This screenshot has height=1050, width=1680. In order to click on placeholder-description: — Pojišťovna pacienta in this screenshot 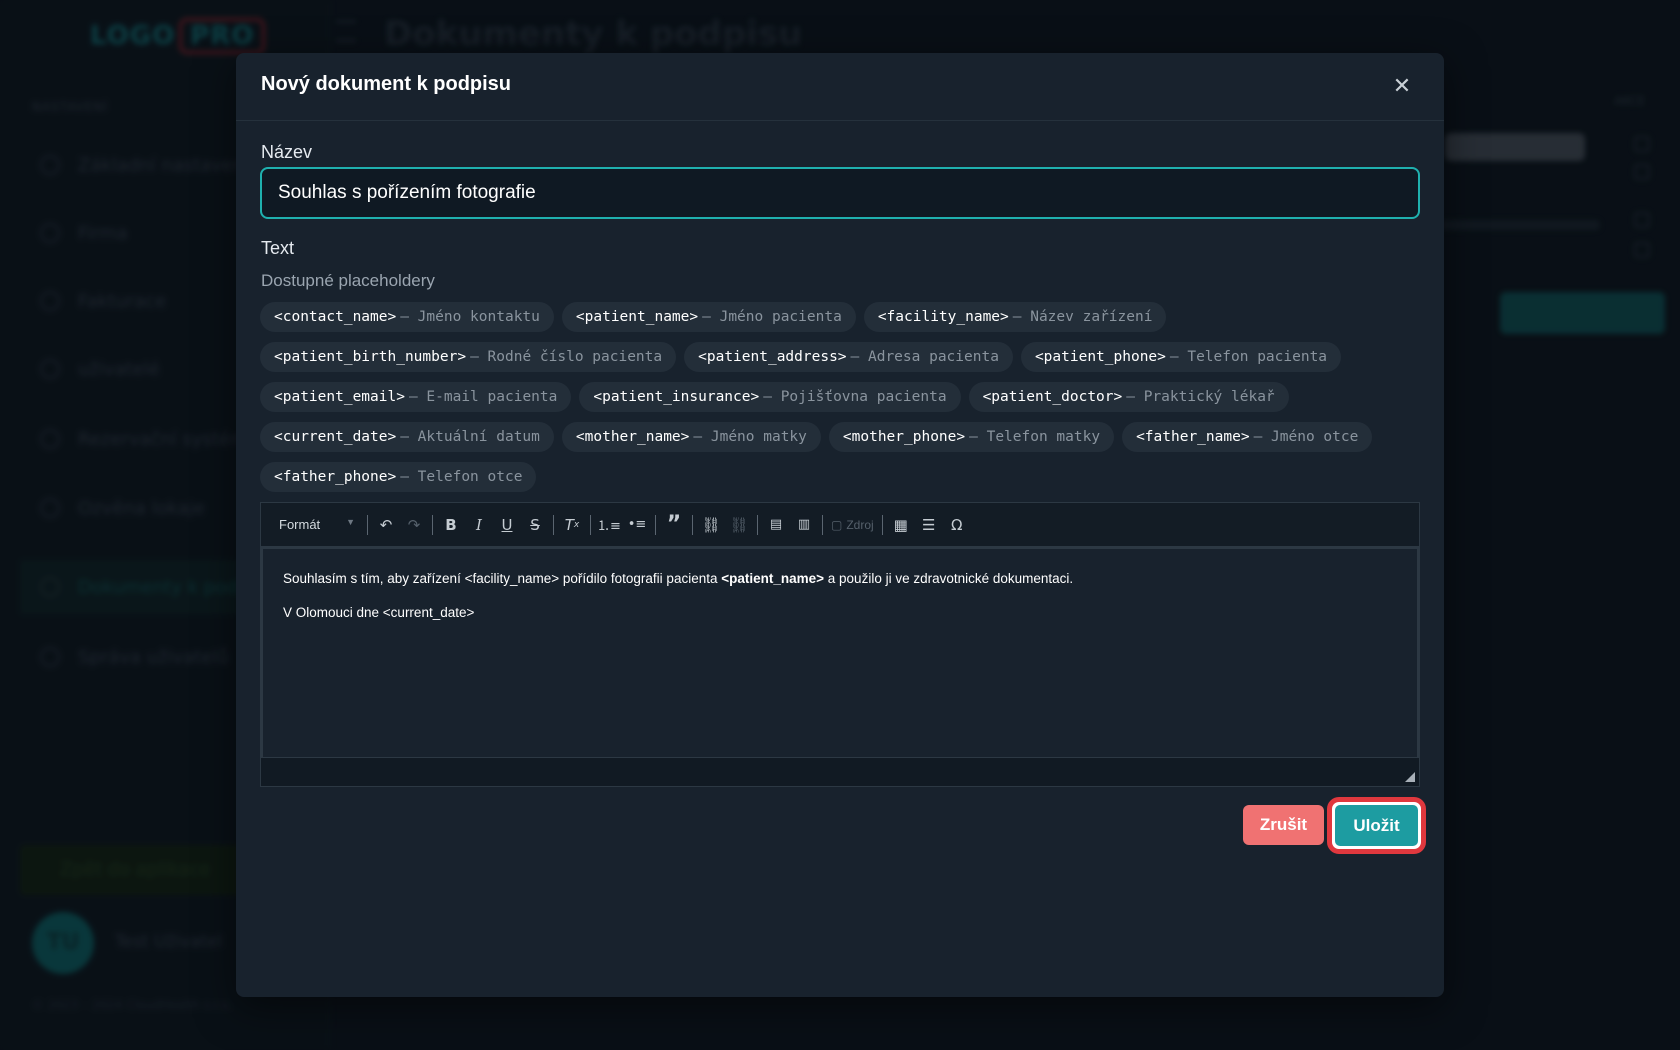, I will do `click(855, 397)`.